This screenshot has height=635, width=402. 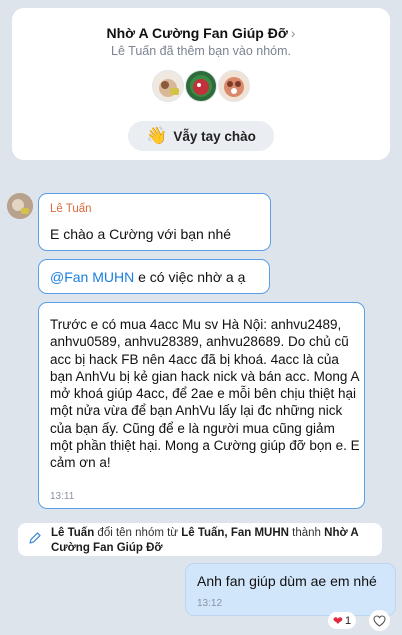 I want to click on system-old-name: Lê Tuấn, Fan MUHN, so click(x=235, y=533).